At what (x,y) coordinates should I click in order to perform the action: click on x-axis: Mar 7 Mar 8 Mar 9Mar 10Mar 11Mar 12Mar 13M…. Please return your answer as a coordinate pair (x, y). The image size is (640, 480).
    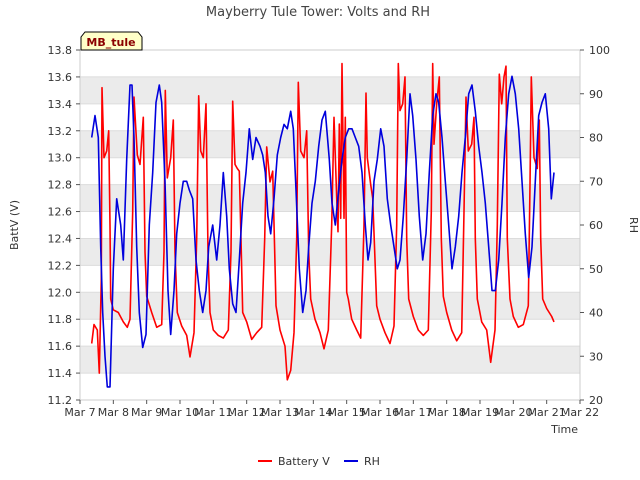
    Looking at the image, I should click on (331, 409).